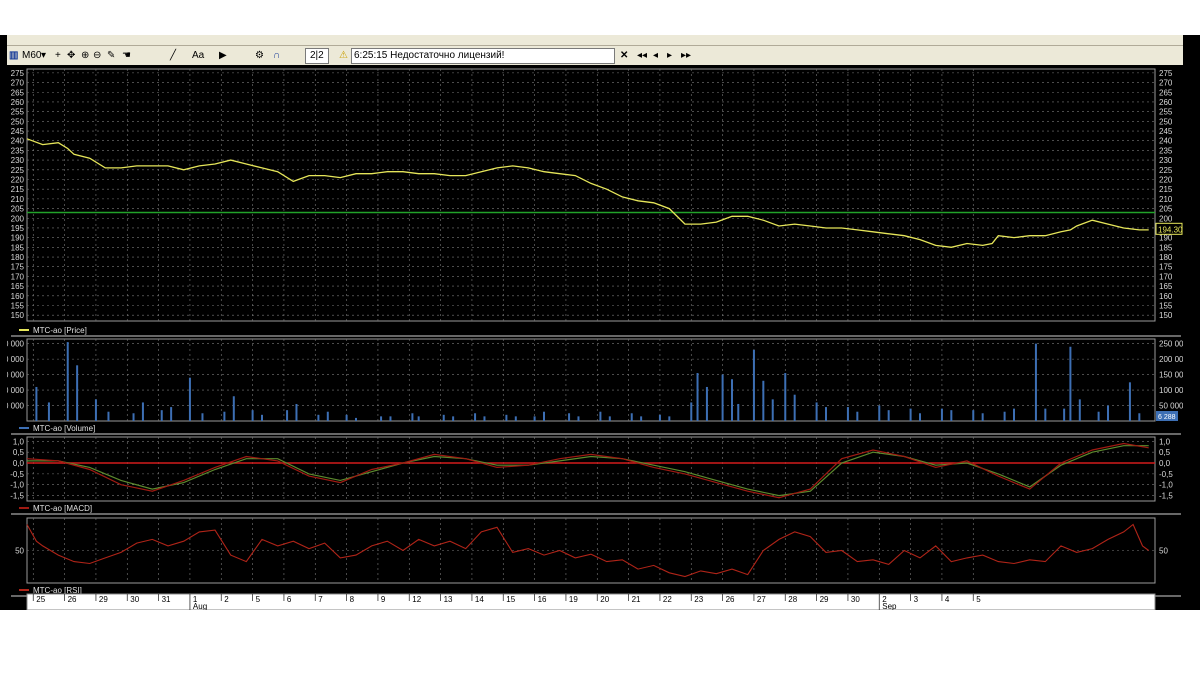 This screenshot has height=675, width=1200. I want to click on x-tick-label: 20, so click(604, 599).